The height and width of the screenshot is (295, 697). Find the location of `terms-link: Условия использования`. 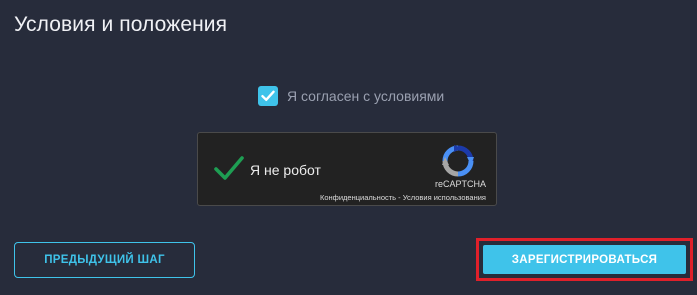

terms-link: Условия использования is located at coordinates (444, 197).